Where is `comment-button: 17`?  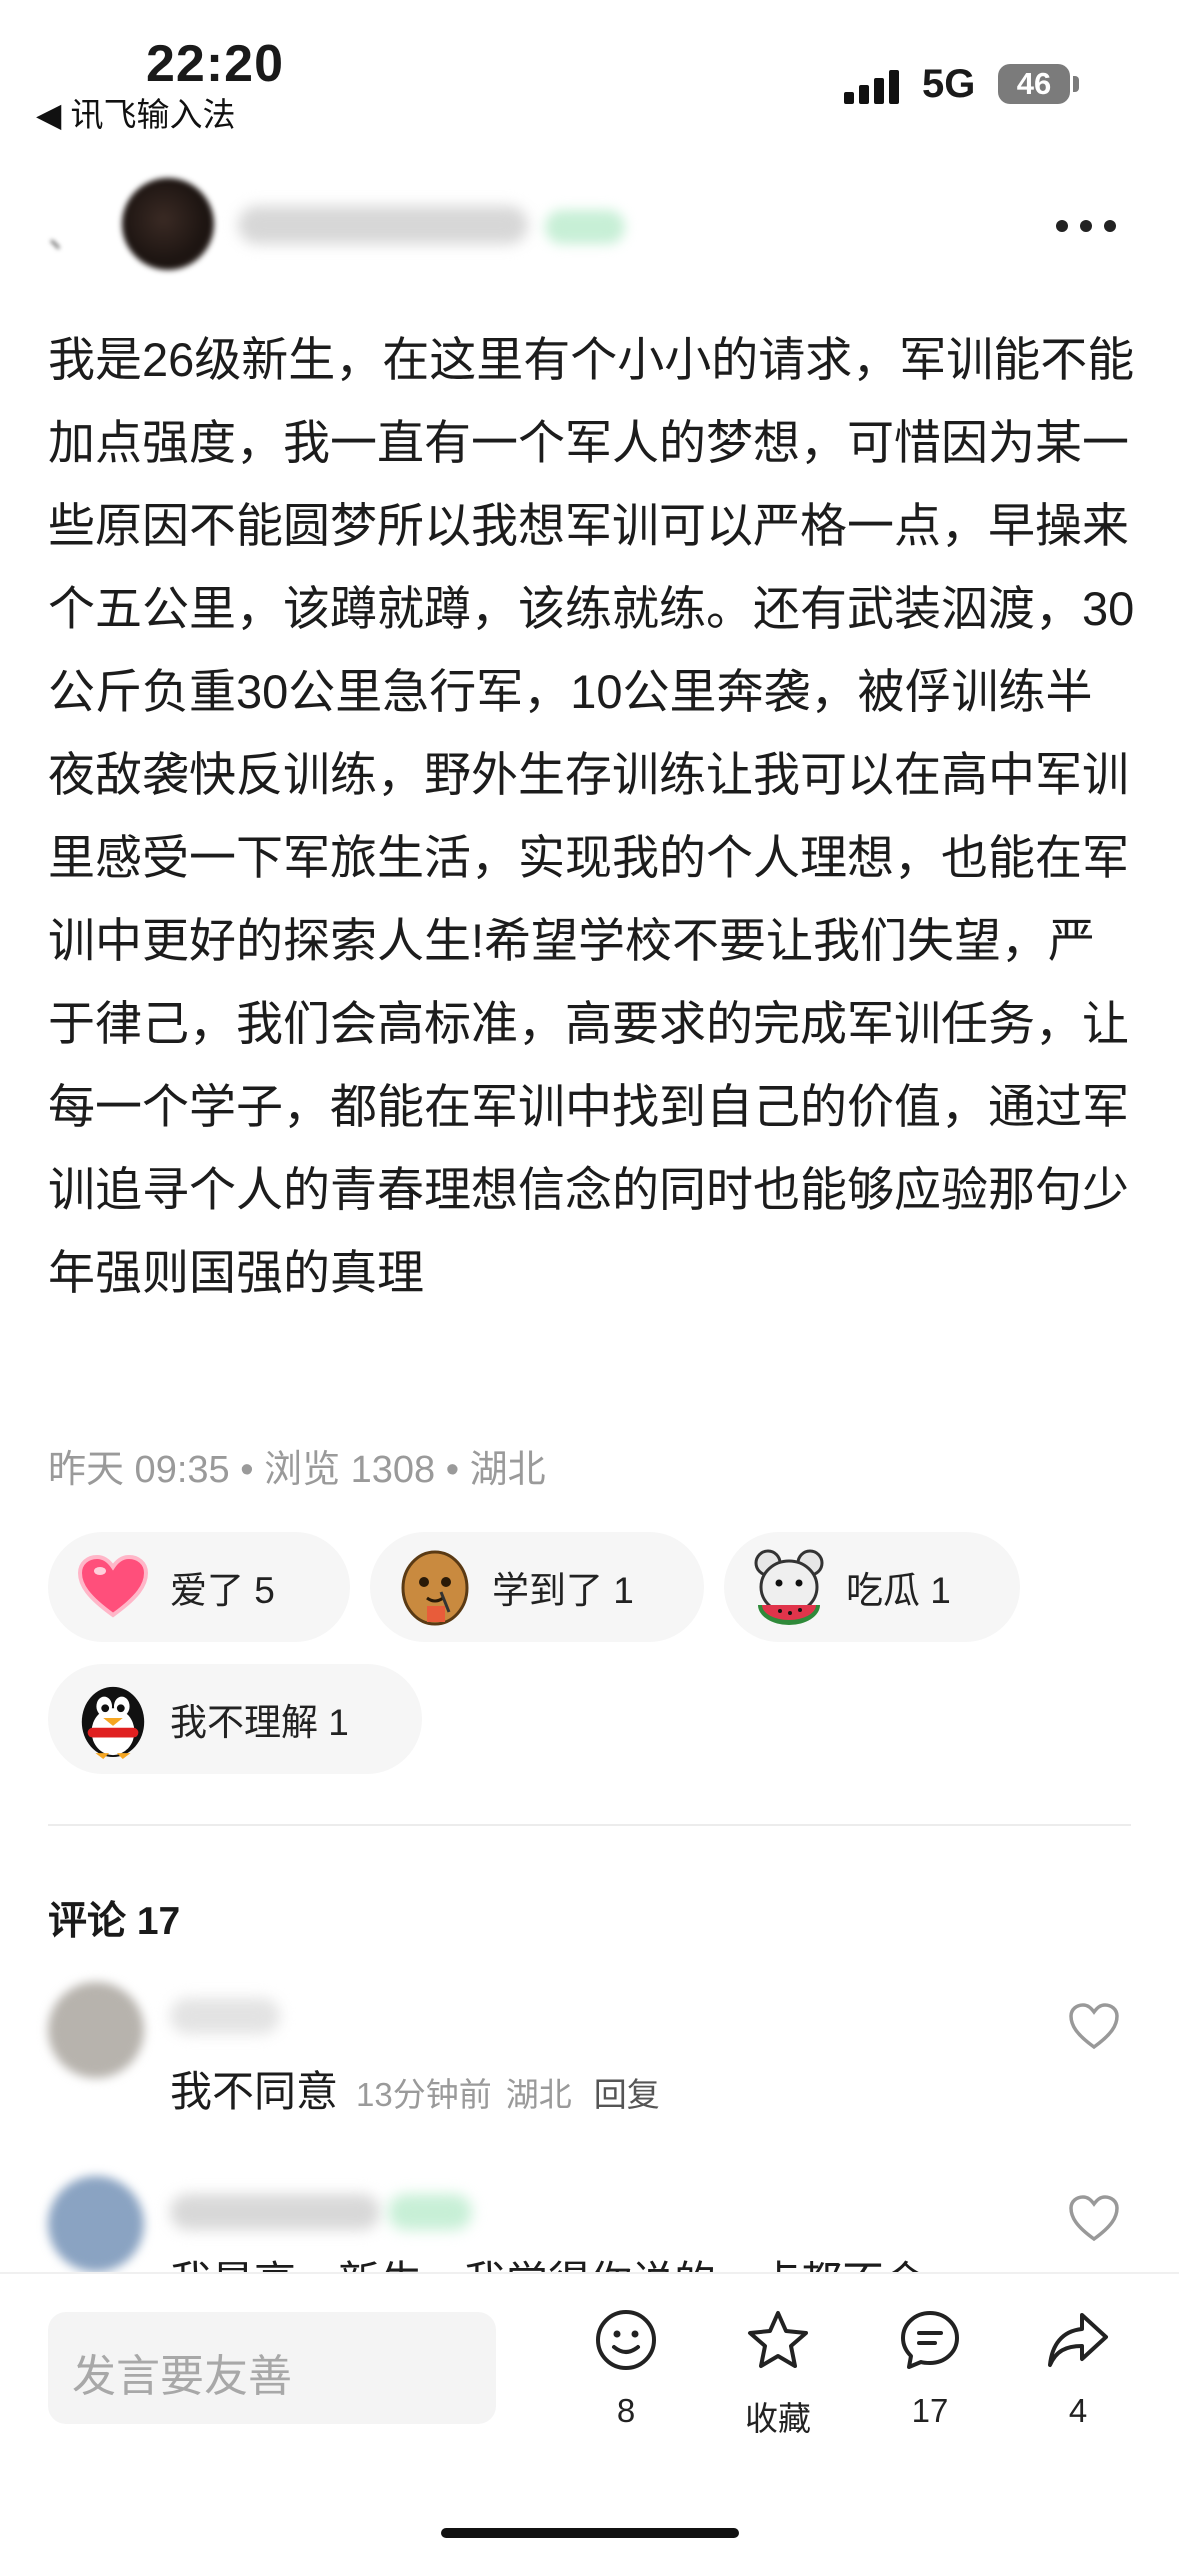
comment-button: 17 is located at coordinates (930, 2365).